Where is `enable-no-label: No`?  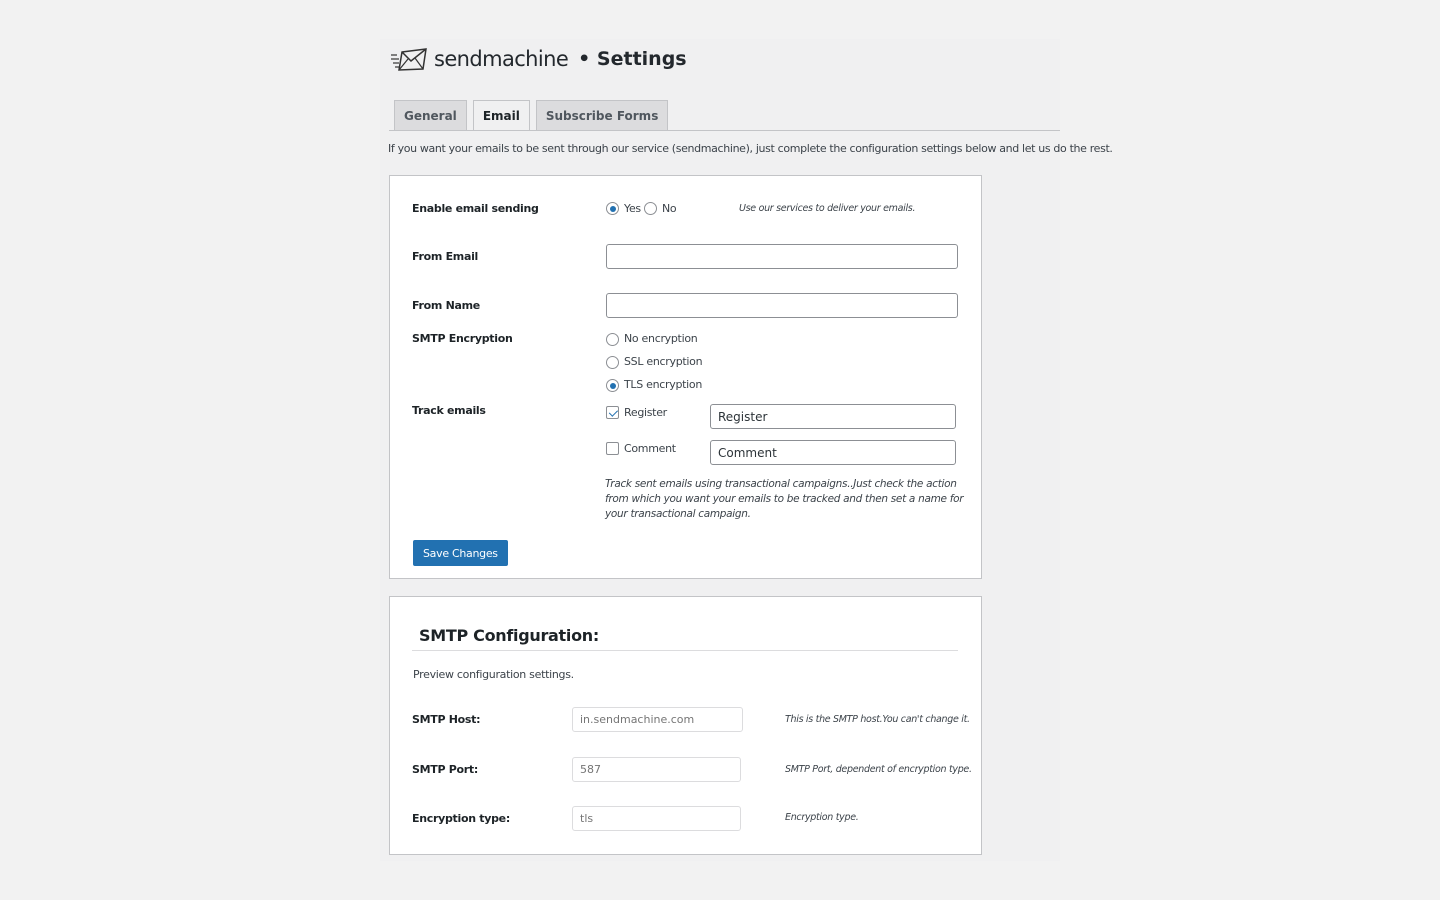 enable-no-label: No is located at coordinates (669, 208).